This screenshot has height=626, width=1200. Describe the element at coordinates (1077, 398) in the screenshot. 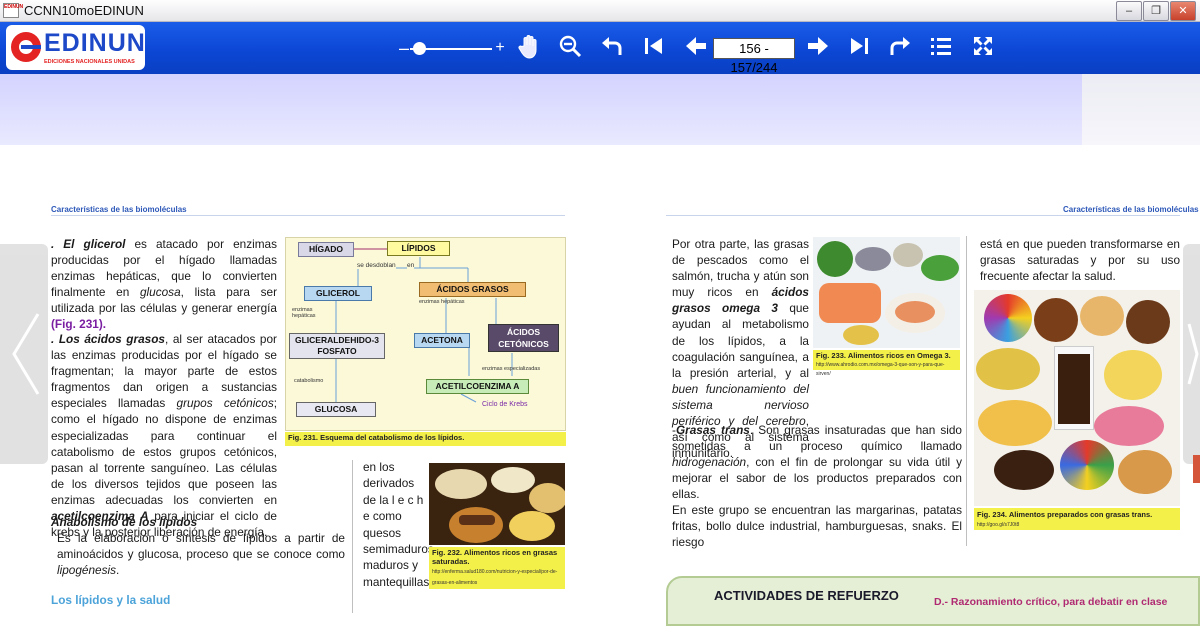

I see `fig-234-photo` at that location.